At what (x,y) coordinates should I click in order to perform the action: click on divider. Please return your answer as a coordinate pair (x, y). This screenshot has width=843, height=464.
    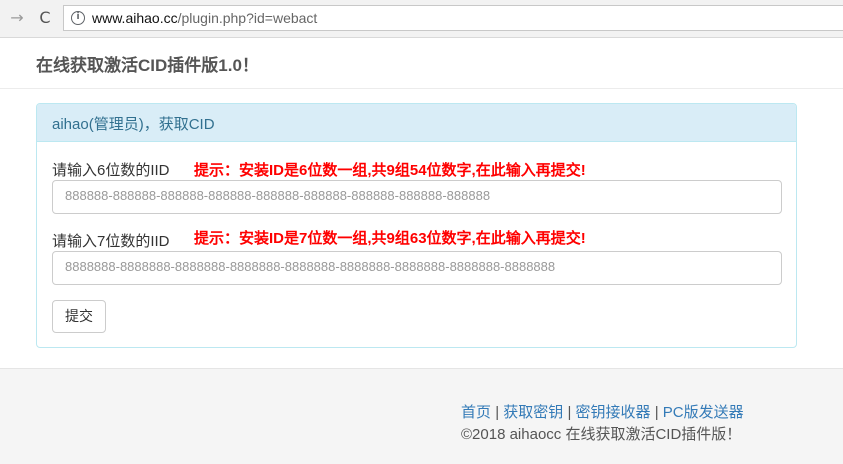
    Looking at the image, I should click on (421, 88).